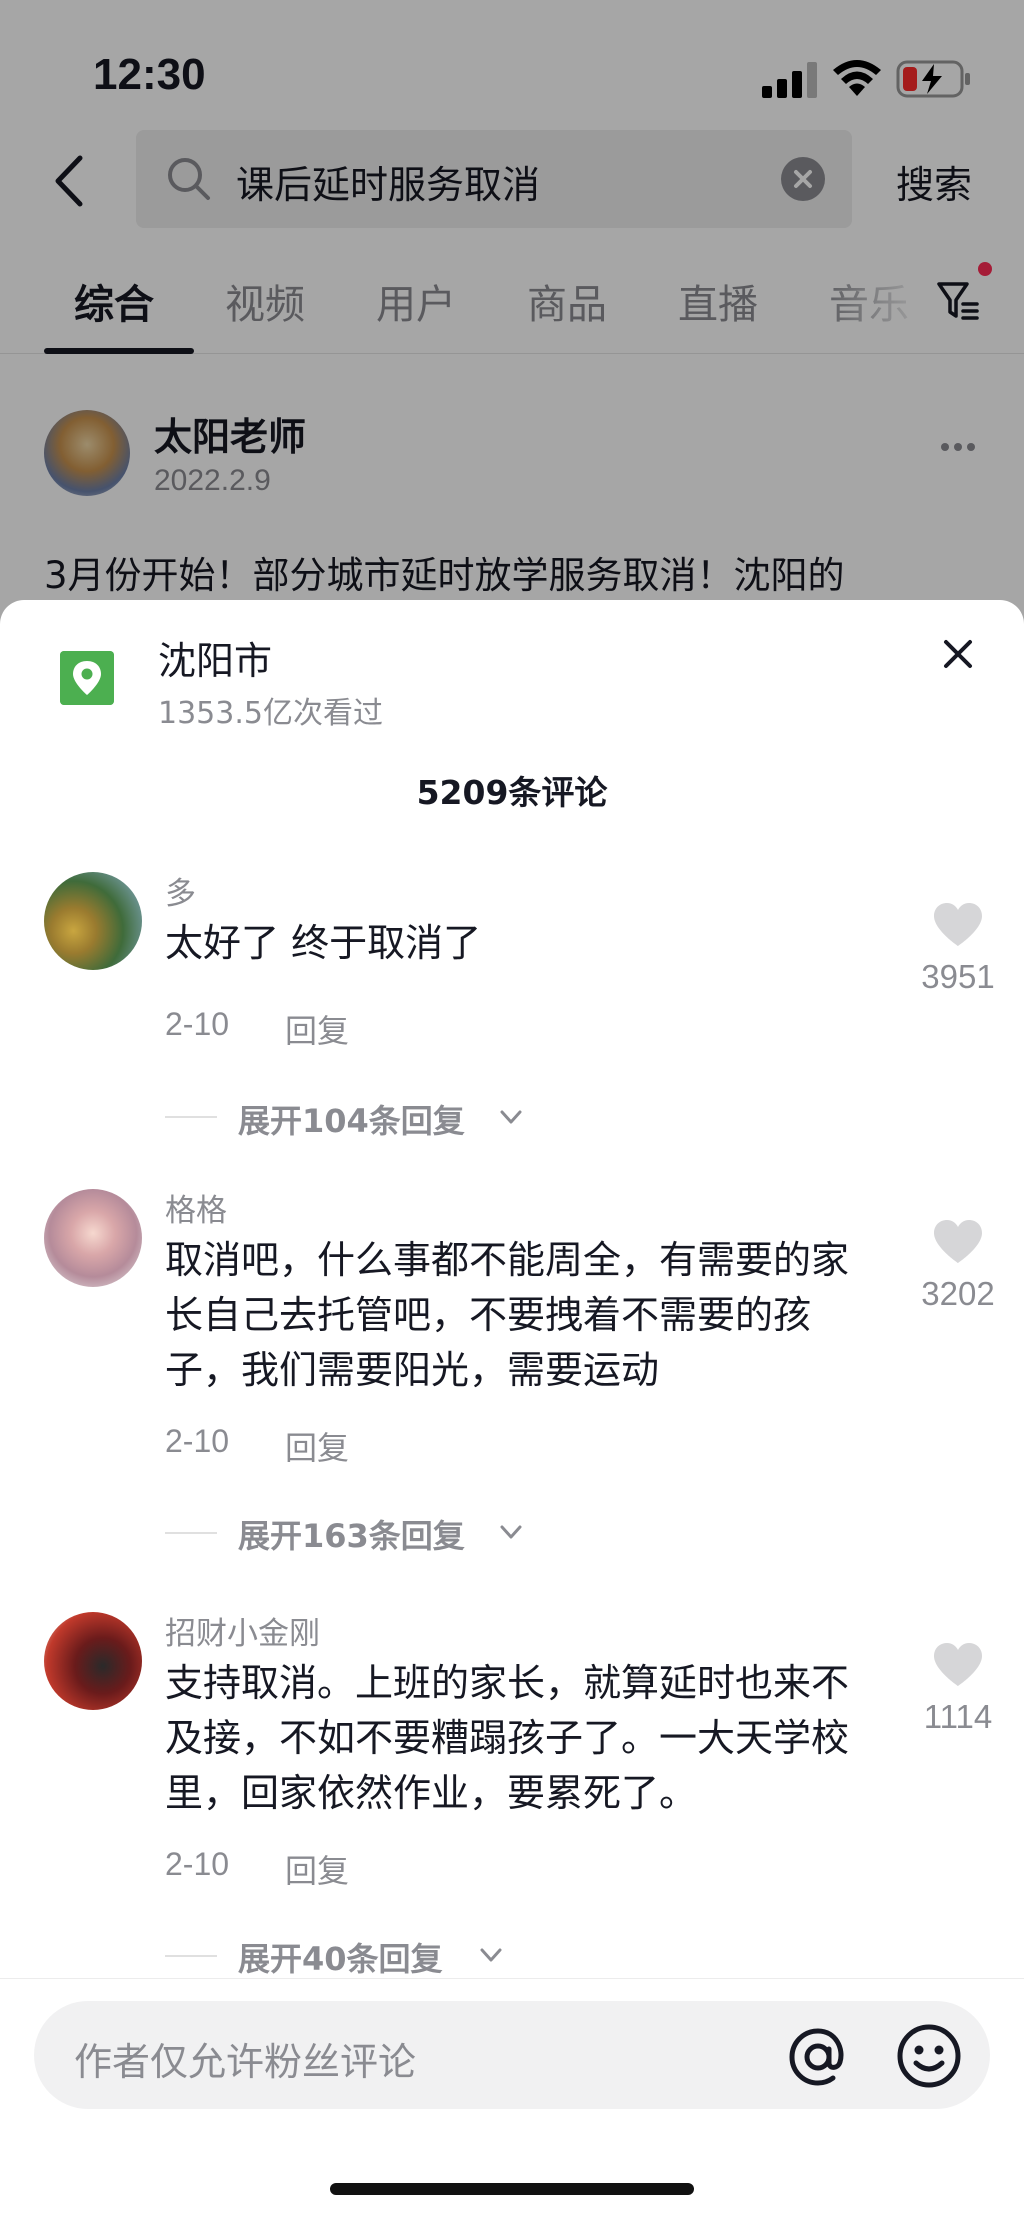 This screenshot has height=2217, width=1024. I want to click on home-indicator, so click(512, 2189).